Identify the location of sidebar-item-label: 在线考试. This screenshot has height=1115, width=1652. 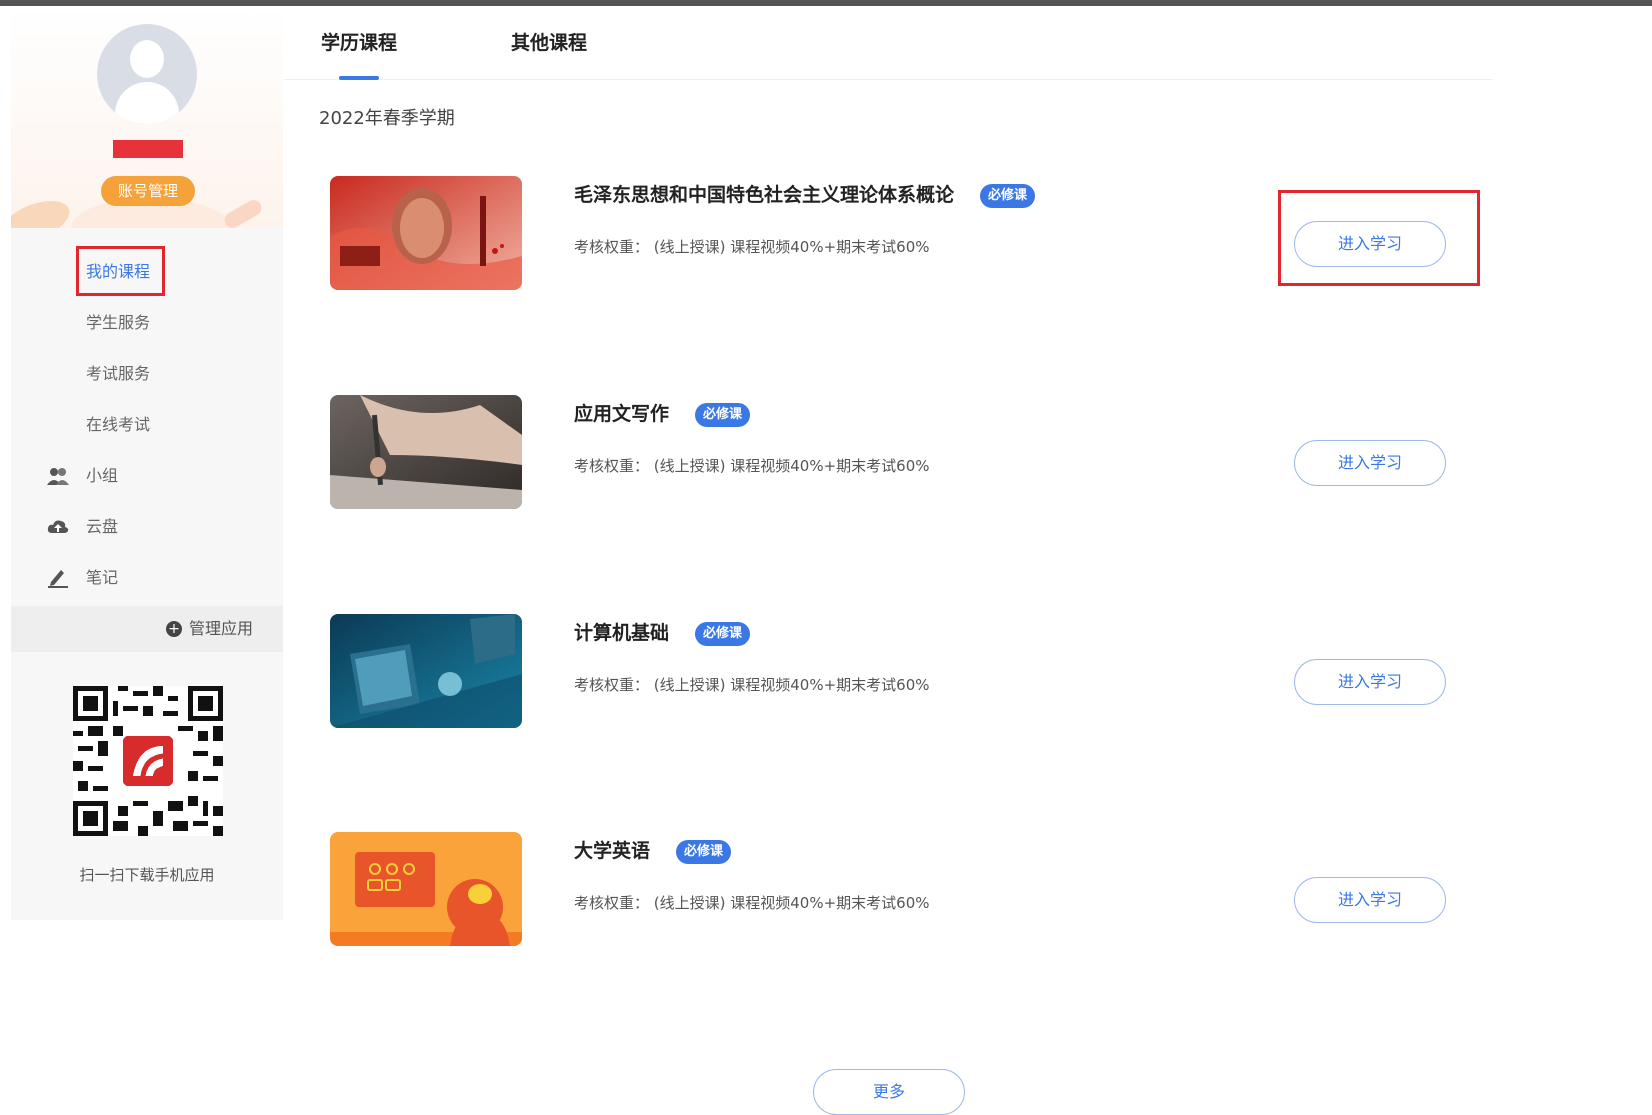
(118, 424).